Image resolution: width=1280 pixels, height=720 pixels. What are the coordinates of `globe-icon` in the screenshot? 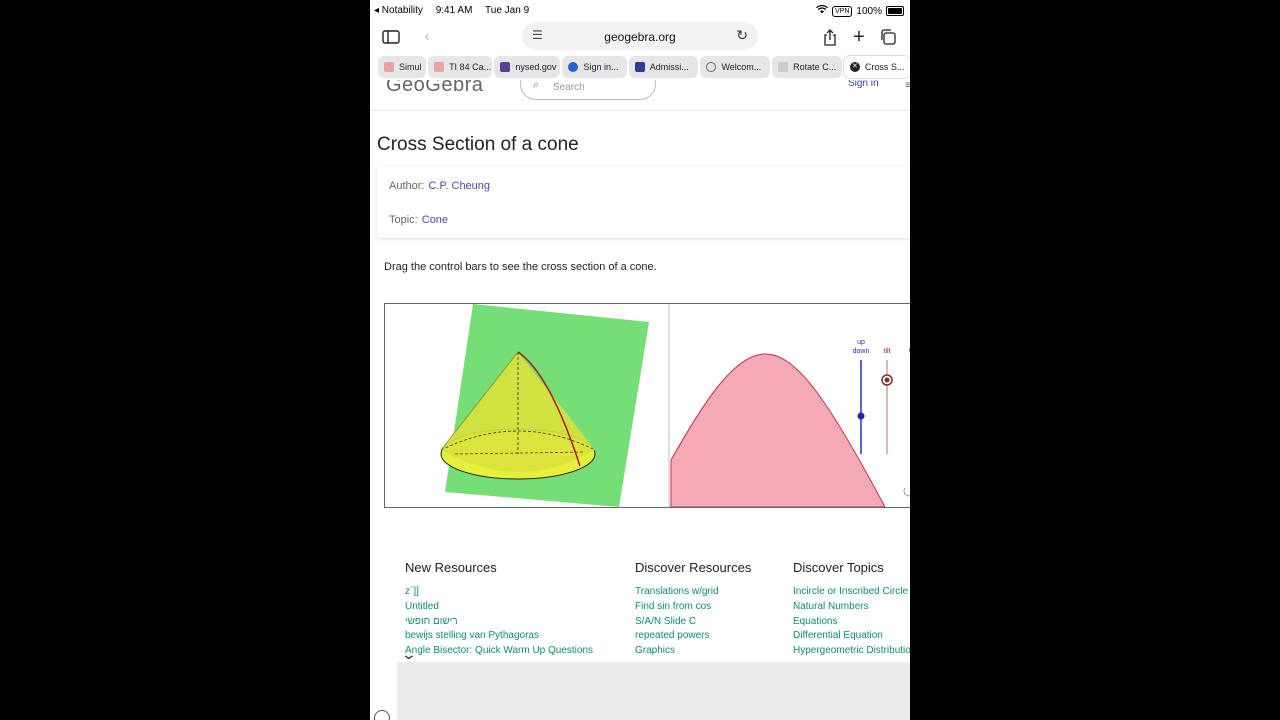 It's located at (711, 67).